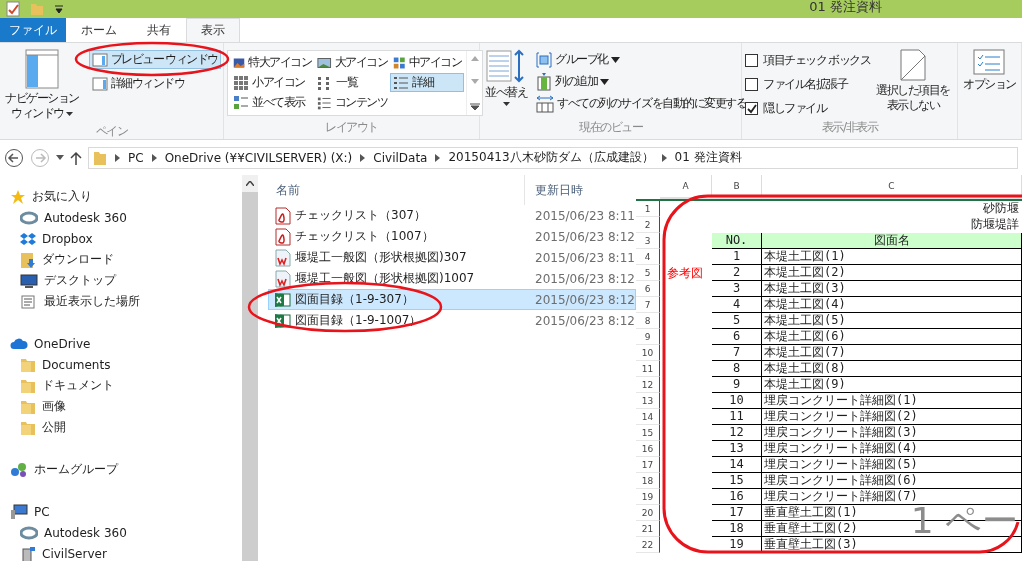  What do you see at coordinates (474, 107) in the screenshot?
I see `expand-gallery-icon` at bounding box center [474, 107].